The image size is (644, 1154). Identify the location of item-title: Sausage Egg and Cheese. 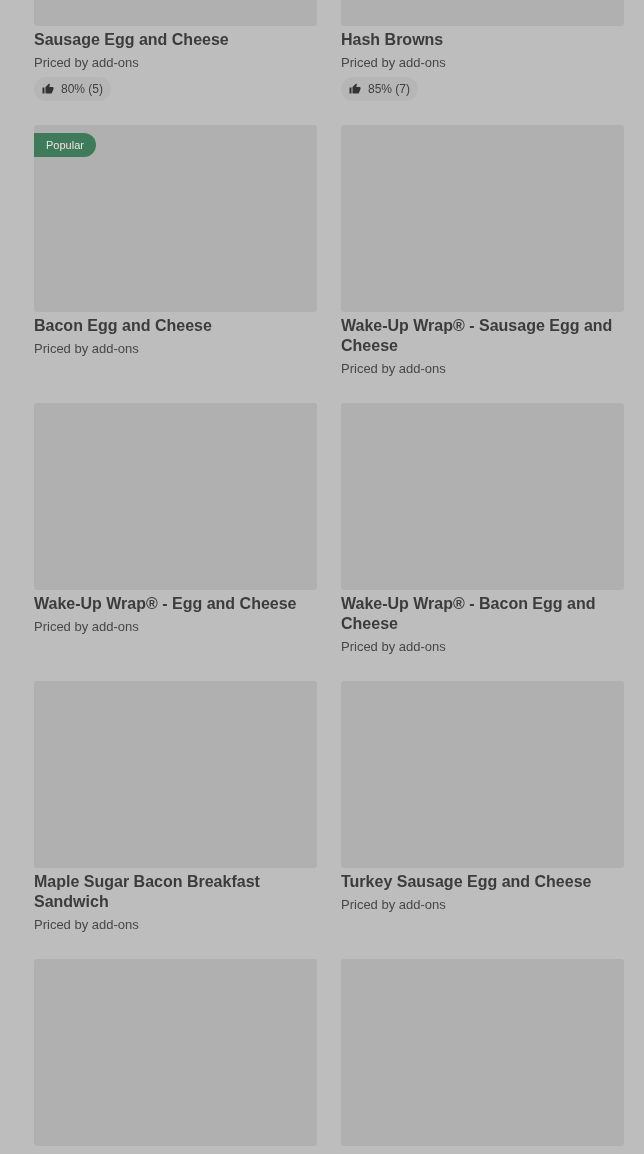
(175, 40).